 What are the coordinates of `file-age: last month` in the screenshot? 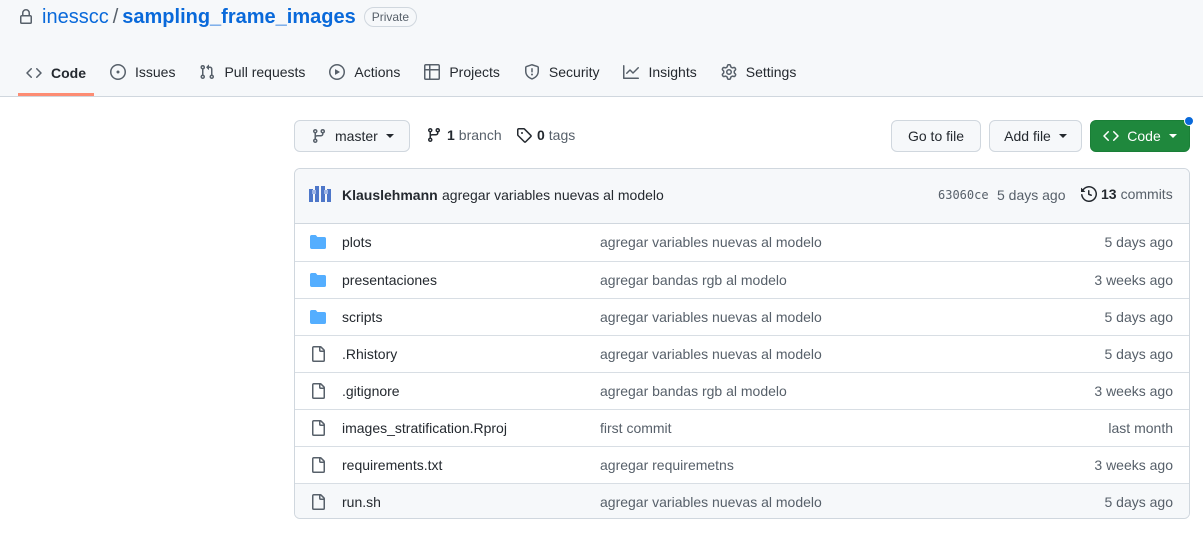 It's located at (1140, 428).